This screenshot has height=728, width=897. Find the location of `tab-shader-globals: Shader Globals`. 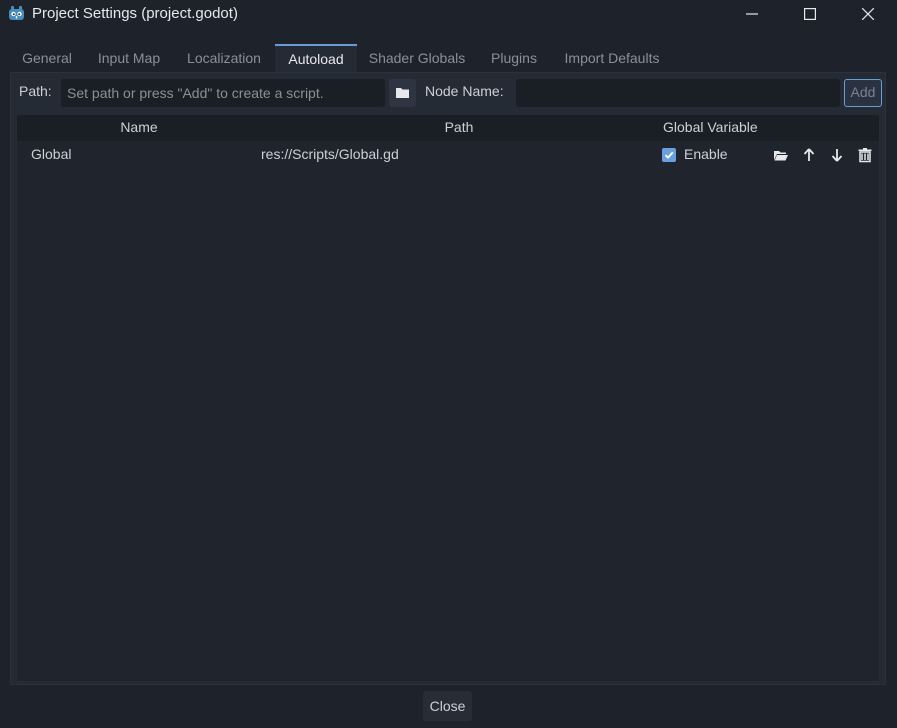

tab-shader-globals: Shader Globals is located at coordinates (417, 58).